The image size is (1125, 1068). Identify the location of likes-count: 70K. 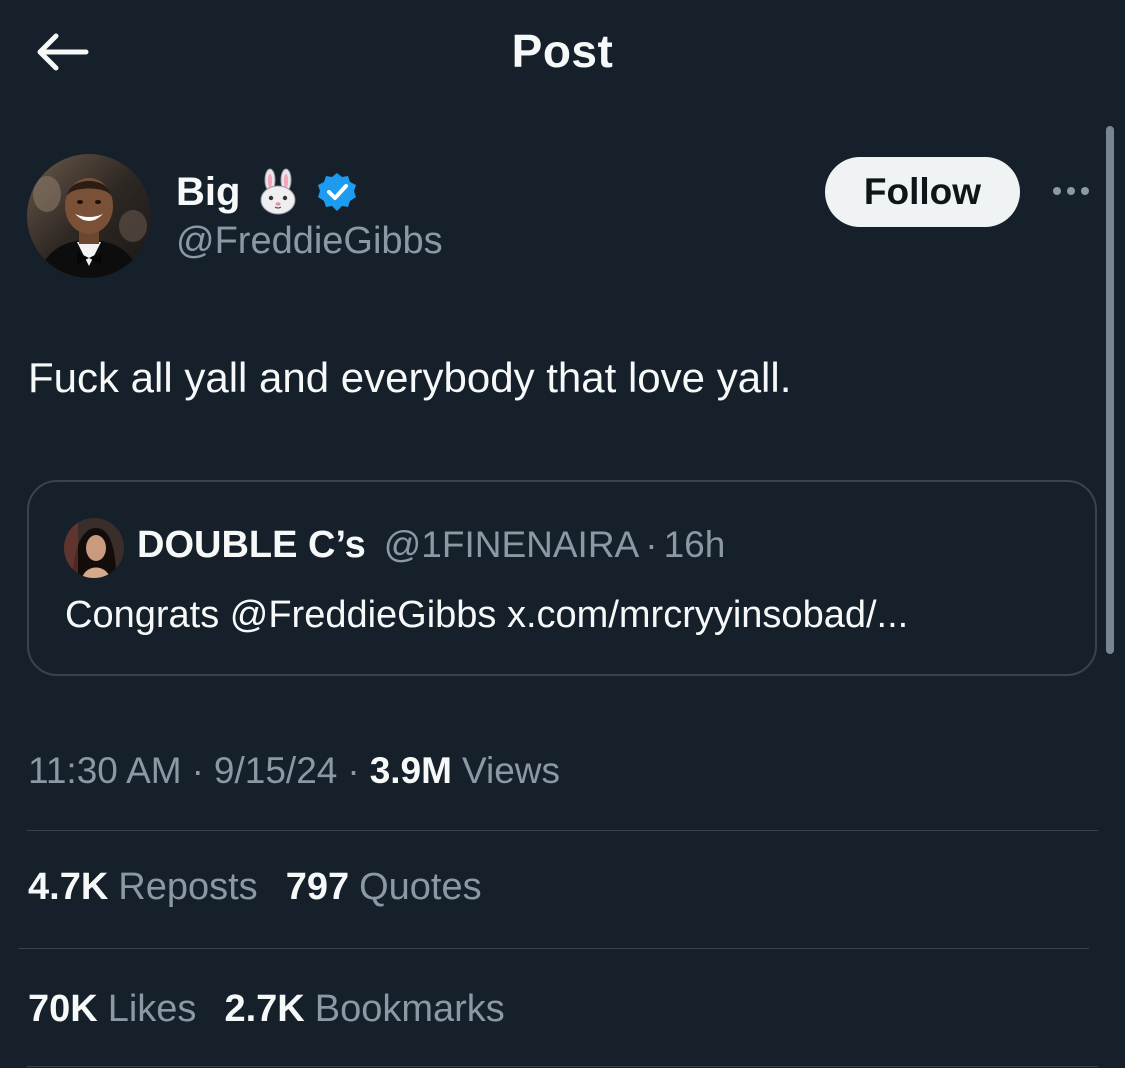
(63, 1009).